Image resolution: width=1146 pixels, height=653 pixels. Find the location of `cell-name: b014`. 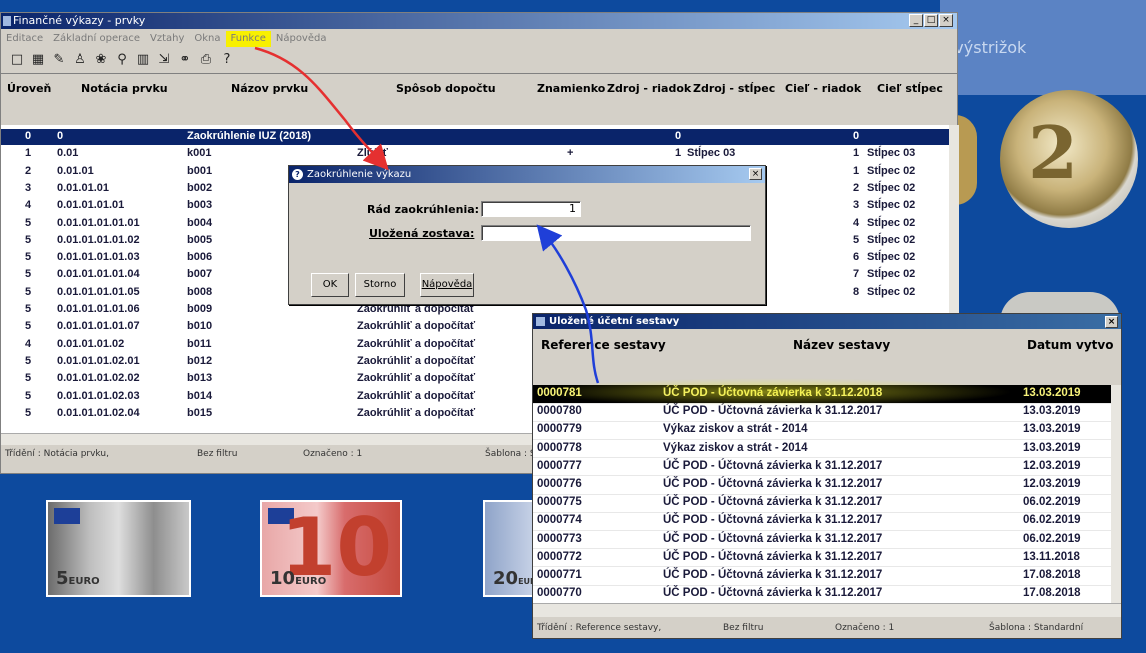

cell-name: b014 is located at coordinates (200, 395).